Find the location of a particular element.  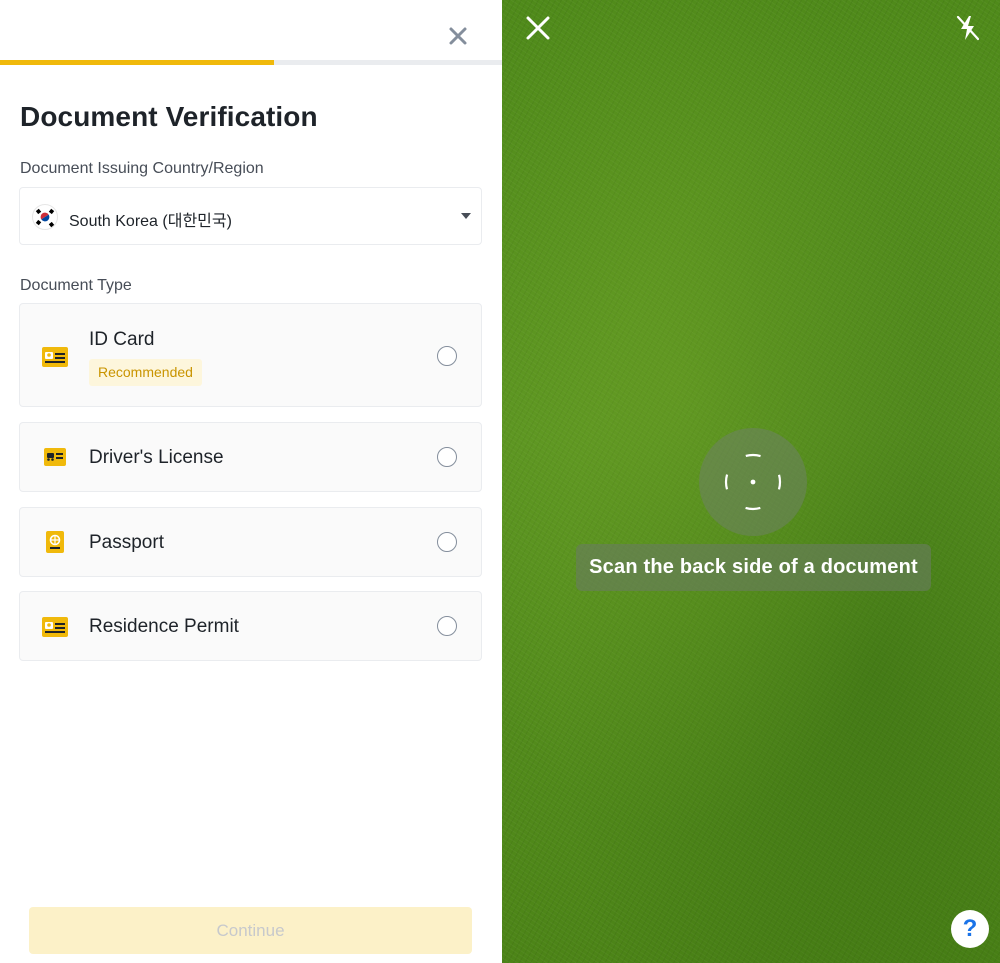

option-label: Driver's License is located at coordinates (156, 457).